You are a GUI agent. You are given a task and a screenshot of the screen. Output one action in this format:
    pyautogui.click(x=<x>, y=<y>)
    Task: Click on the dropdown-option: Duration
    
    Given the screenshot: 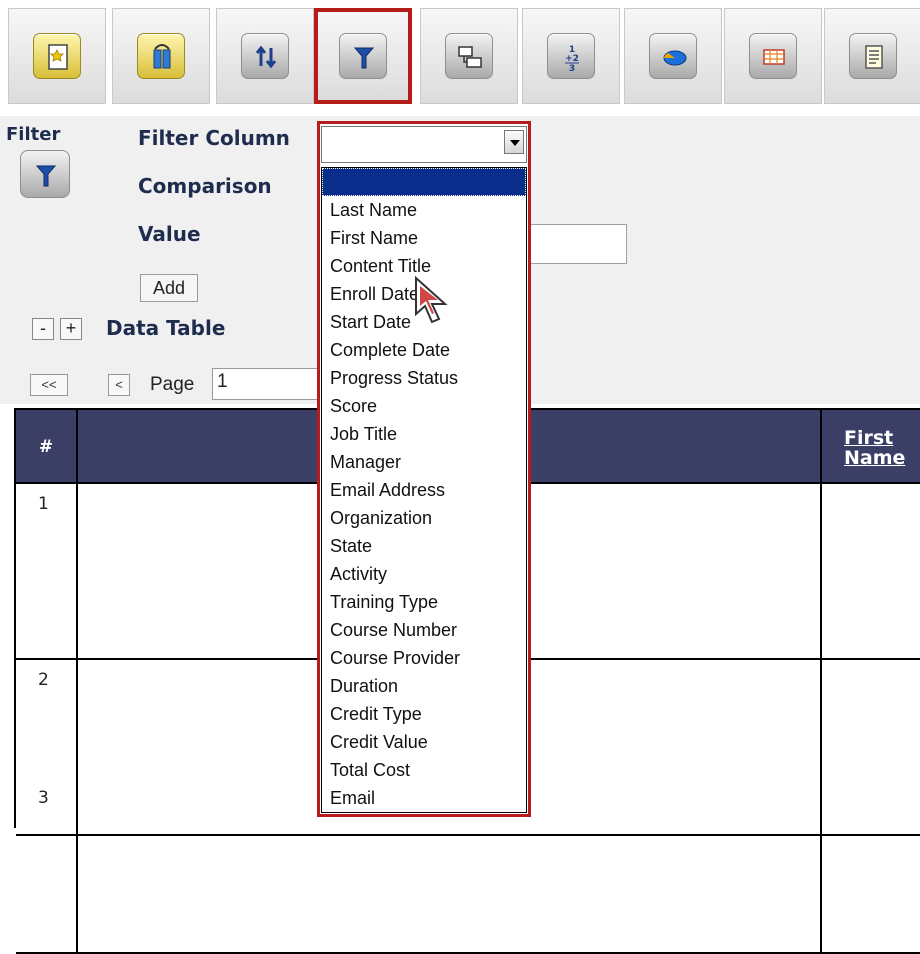 What is the action you would take?
    pyautogui.click(x=424, y=686)
    